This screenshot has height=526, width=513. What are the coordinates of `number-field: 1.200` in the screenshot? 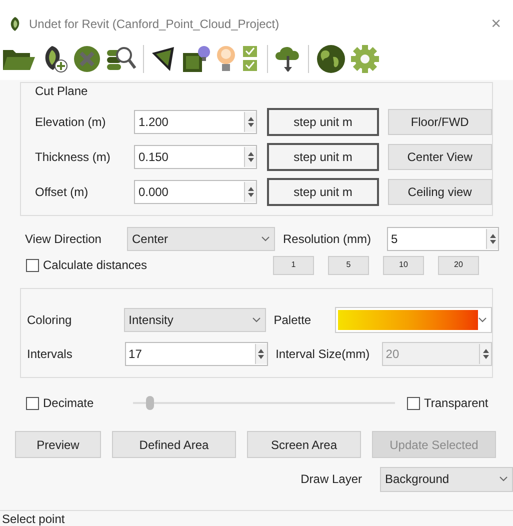 It's located at (196, 122).